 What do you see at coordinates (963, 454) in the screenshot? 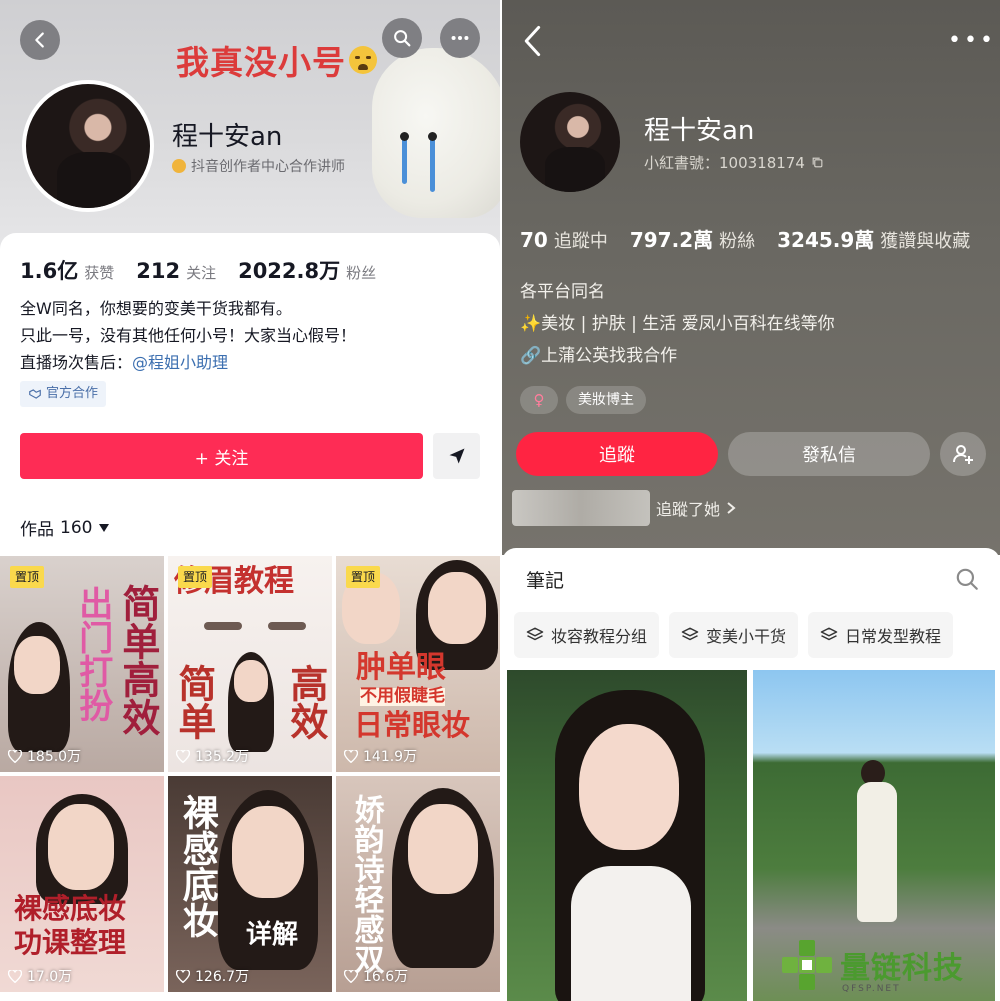
I see `add-friend-button` at bounding box center [963, 454].